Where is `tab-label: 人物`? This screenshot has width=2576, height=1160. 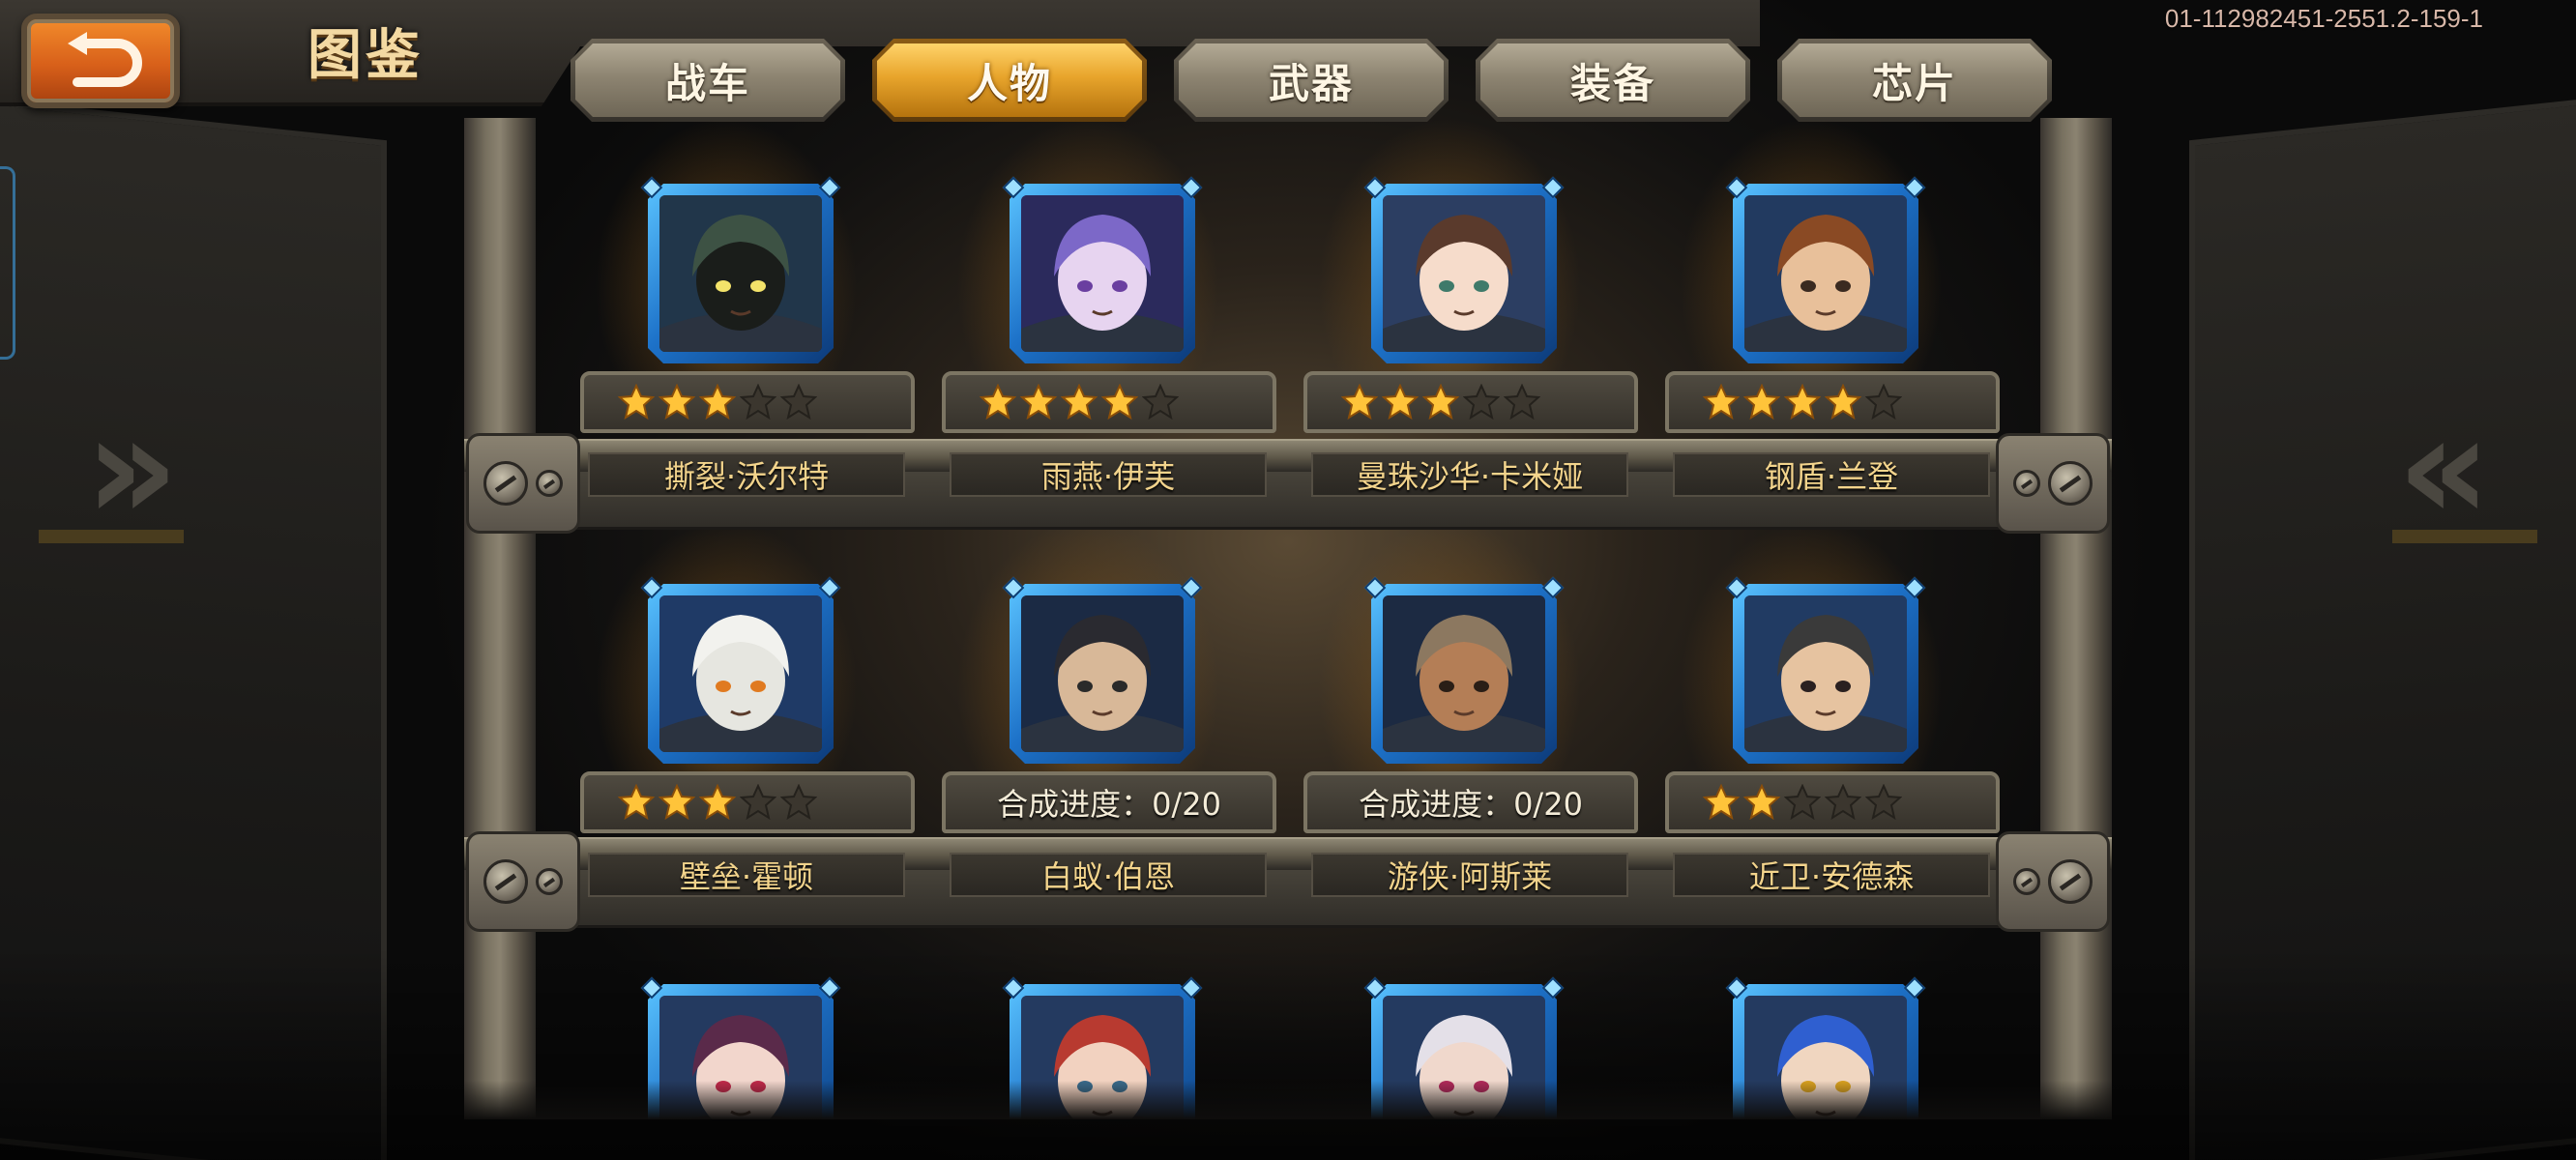 tab-label: 人物 is located at coordinates (1009, 83).